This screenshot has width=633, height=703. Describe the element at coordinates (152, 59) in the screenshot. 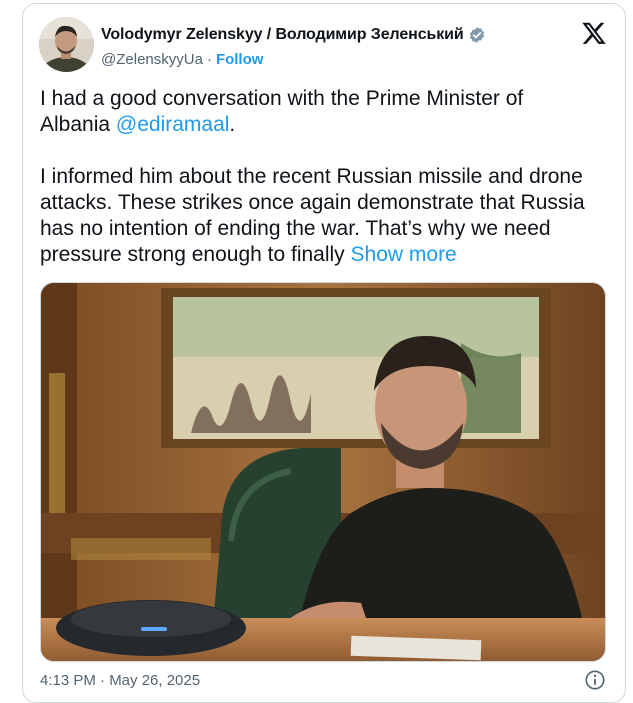

I see `user-handle: @ZelenskyyUa` at that location.